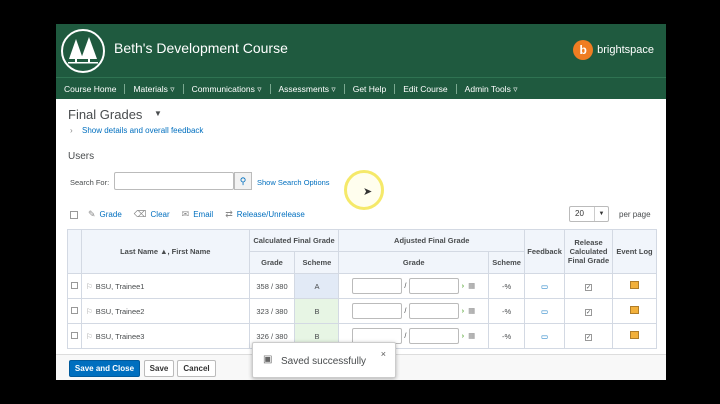 The height and width of the screenshot is (404, 720). Describe the element at coordinates (198, 214) in the screenshot. I see `email-button: ✉ Email` at that location.